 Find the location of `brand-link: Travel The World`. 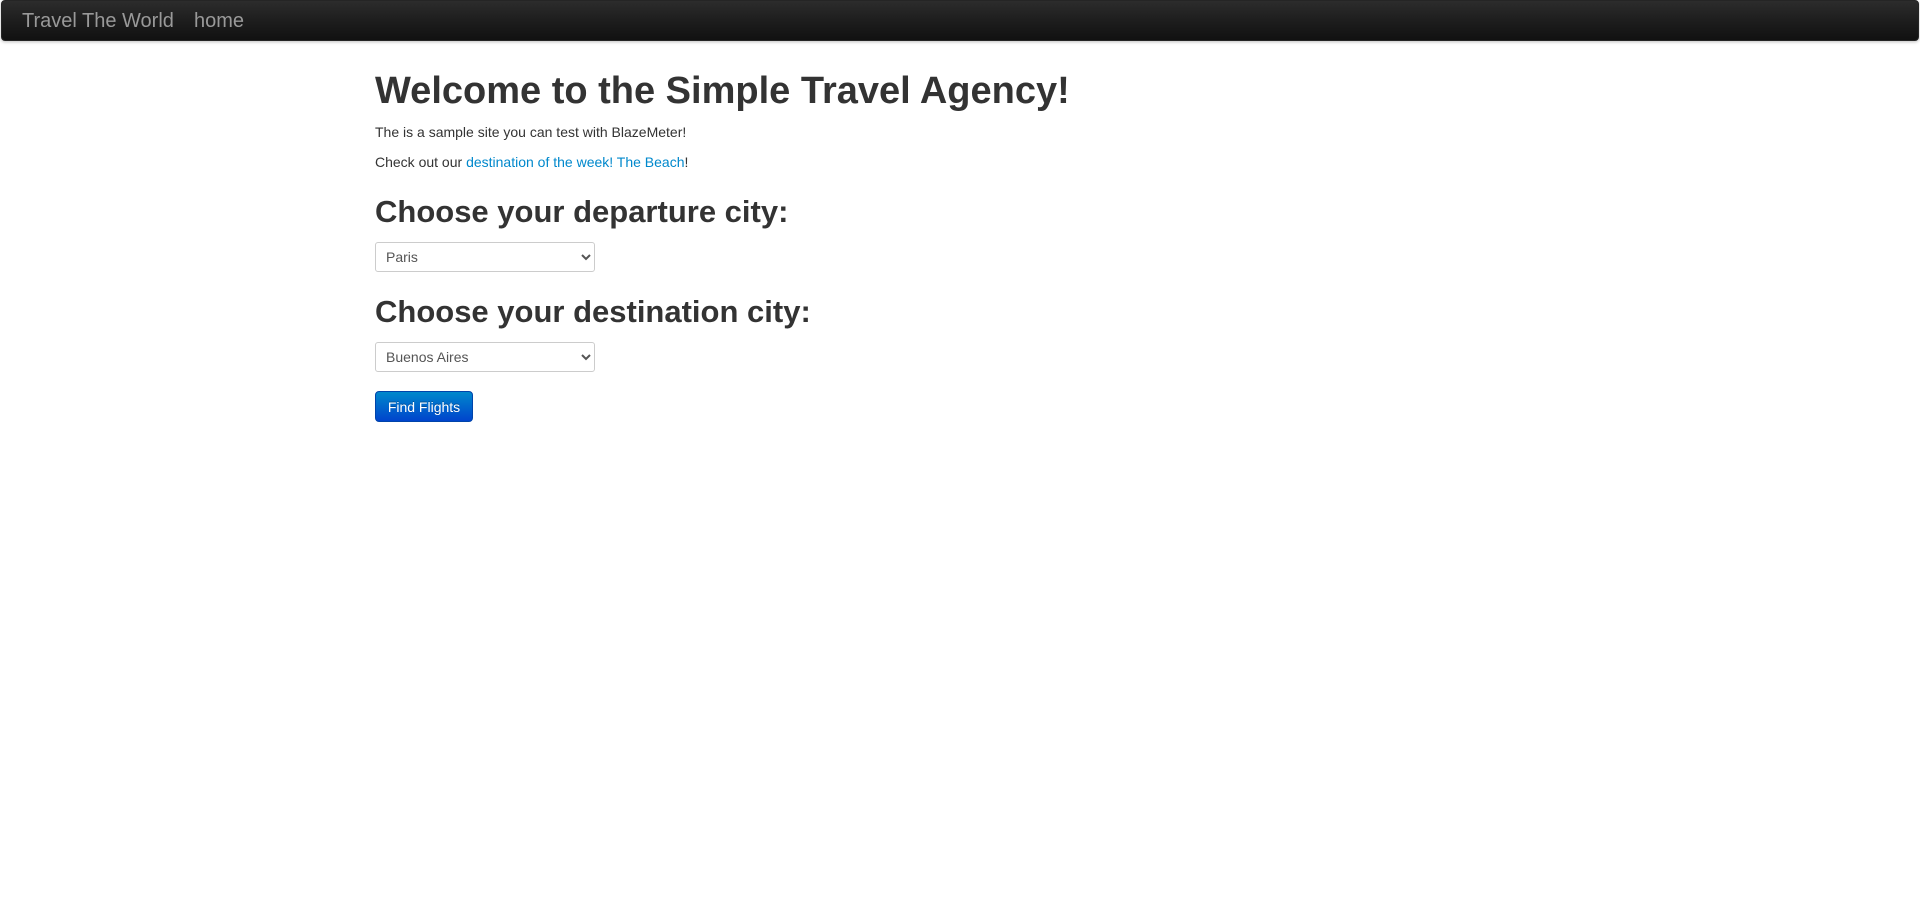

brand-link: Travel The World is located at coordinates (98, 21).